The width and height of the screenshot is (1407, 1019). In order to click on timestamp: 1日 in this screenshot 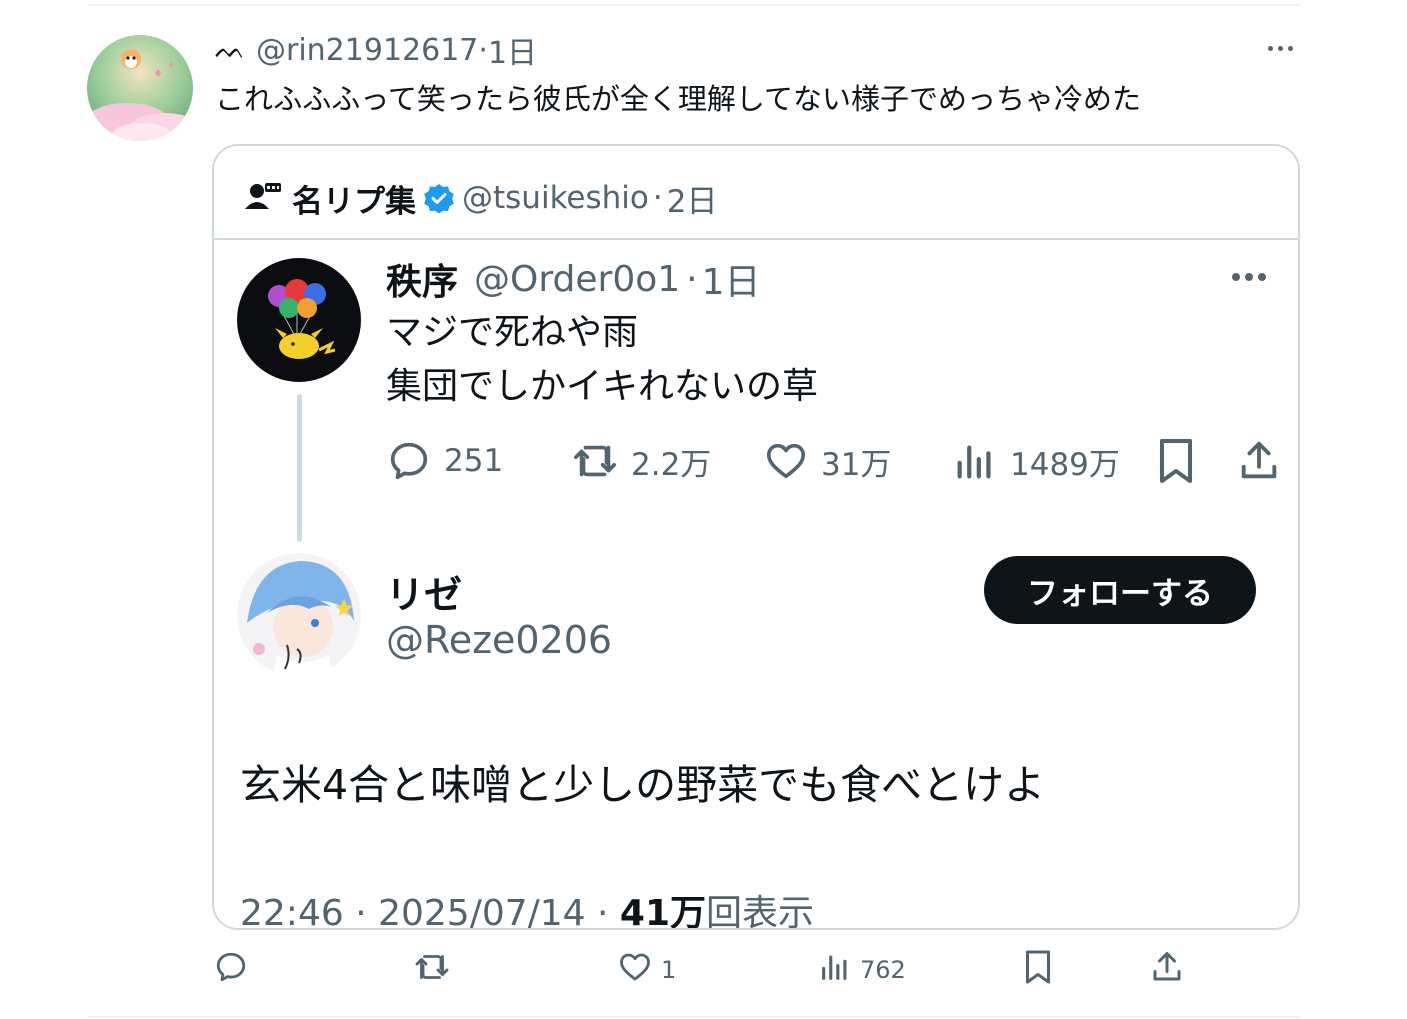, I will do `click(512, 50)`.